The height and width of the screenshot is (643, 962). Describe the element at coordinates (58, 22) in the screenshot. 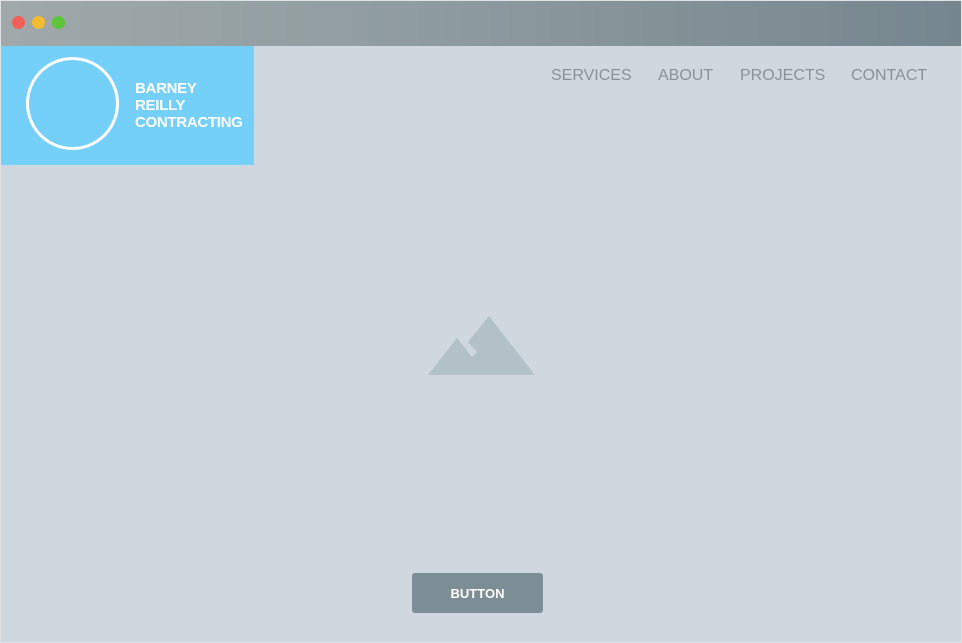

I see `zoom-window-button` at that location.